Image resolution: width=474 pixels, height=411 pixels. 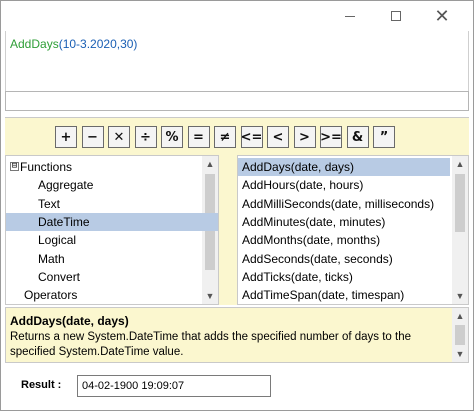 I want to click on expression-input: AddDays(10-3.2020,30), so click(x=237, y=61).